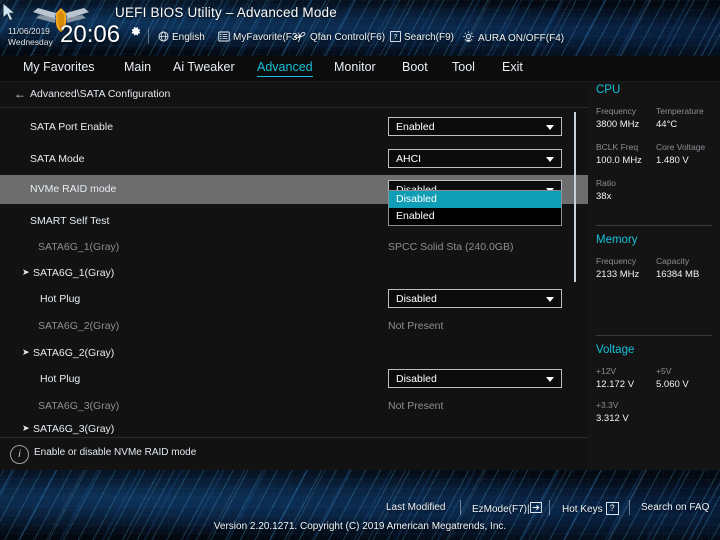 The width and height of the screenshot is (720, 540). What do you see at coordinates (501, 509) in the screenshot?
I see `footer-link-label: EzMode(F7)|` at bounding box center [501, 509].